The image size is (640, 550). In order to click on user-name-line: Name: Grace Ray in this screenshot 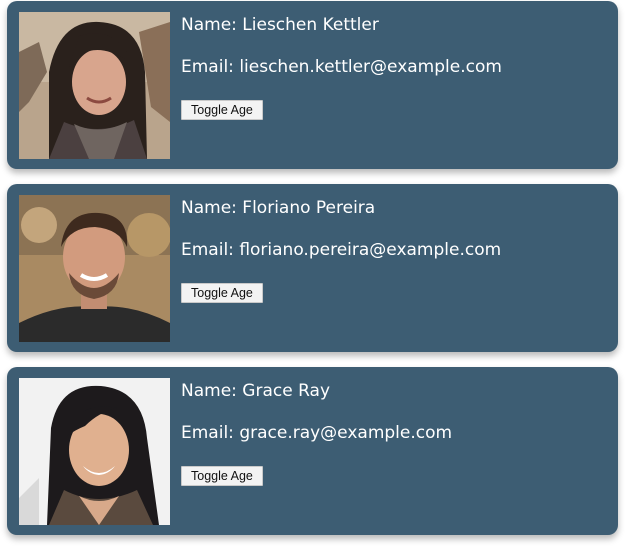, I will do `click(255, 391)`.